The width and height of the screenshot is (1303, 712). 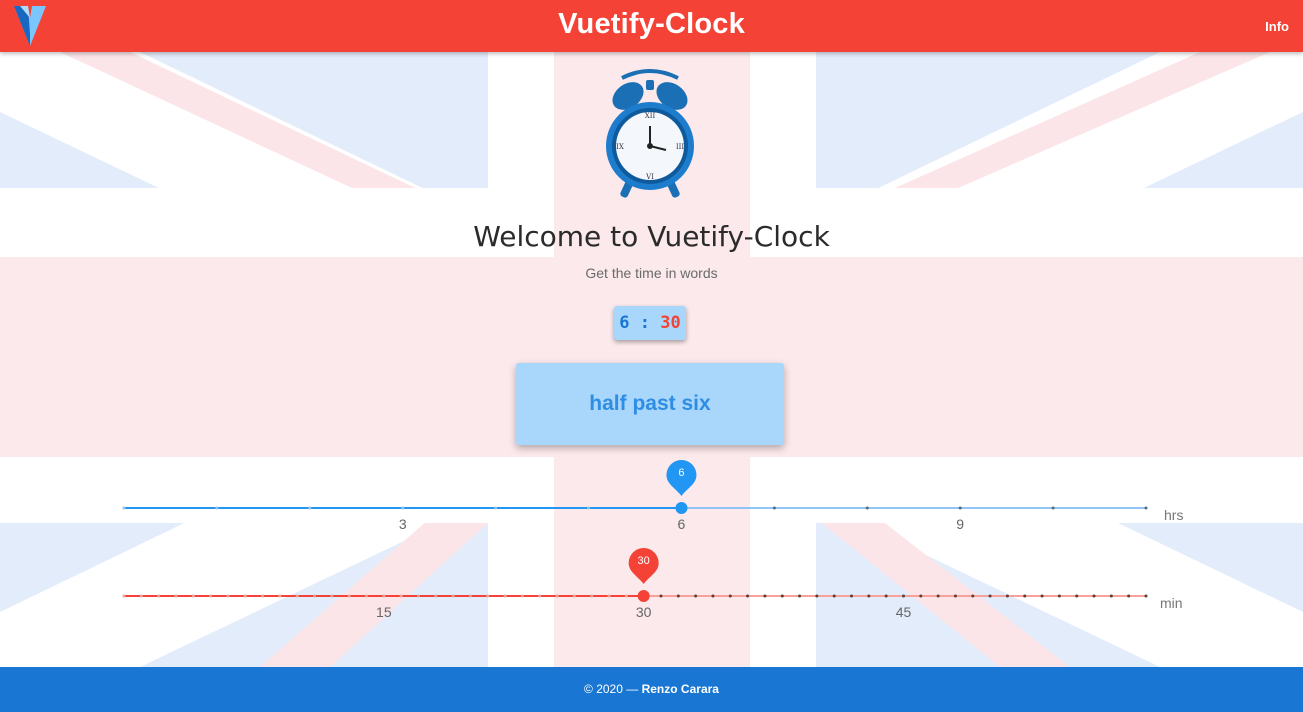 I want to click on minutes-tick-label: 30, so click(x=643, y=612).